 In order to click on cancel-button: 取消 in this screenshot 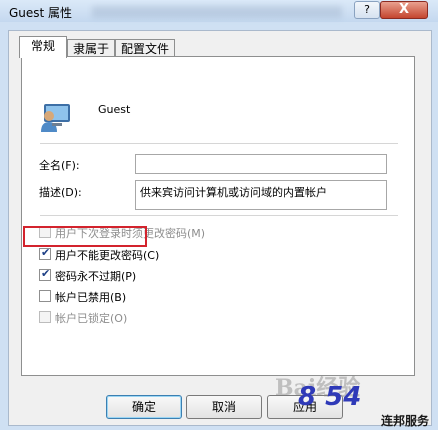, I will do `click(224, 407)`.